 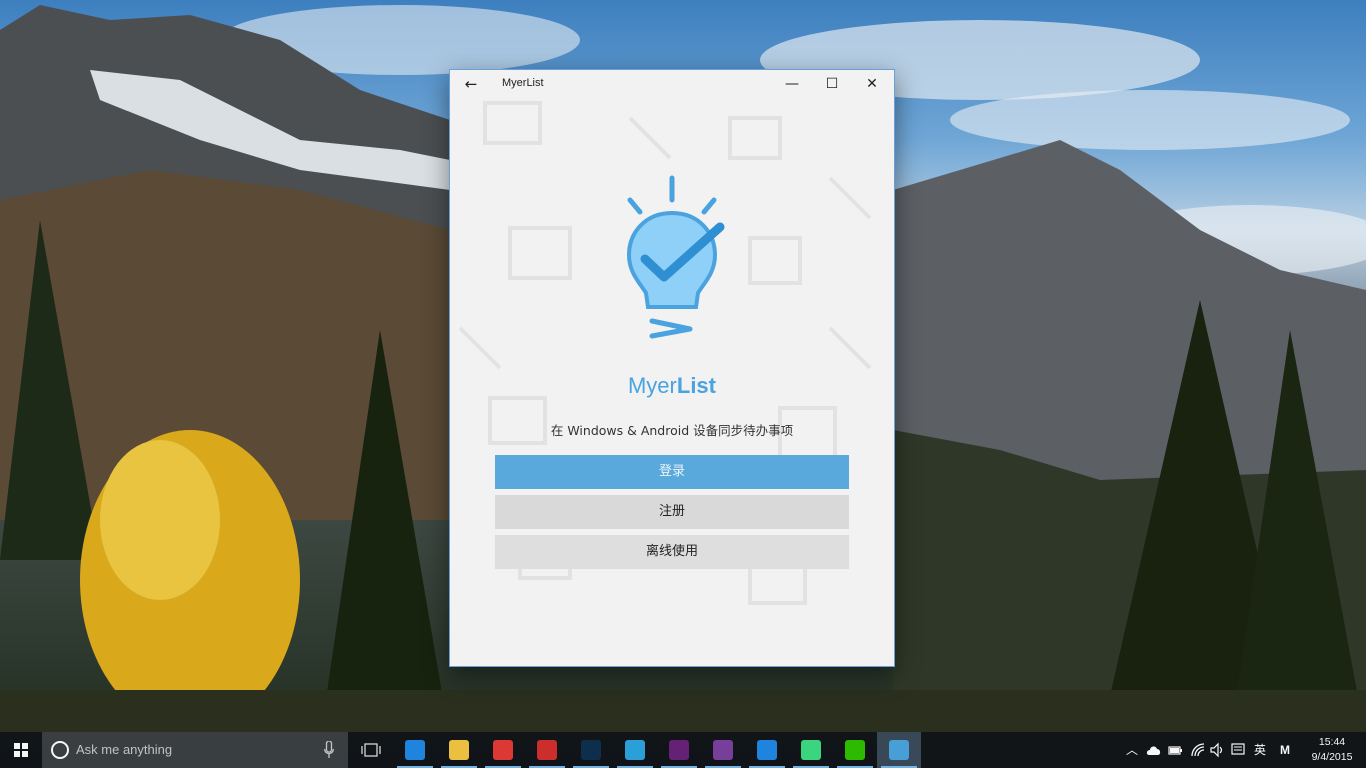 I want to click on input-method-indicator: 英, so click(x=1260, y=750).